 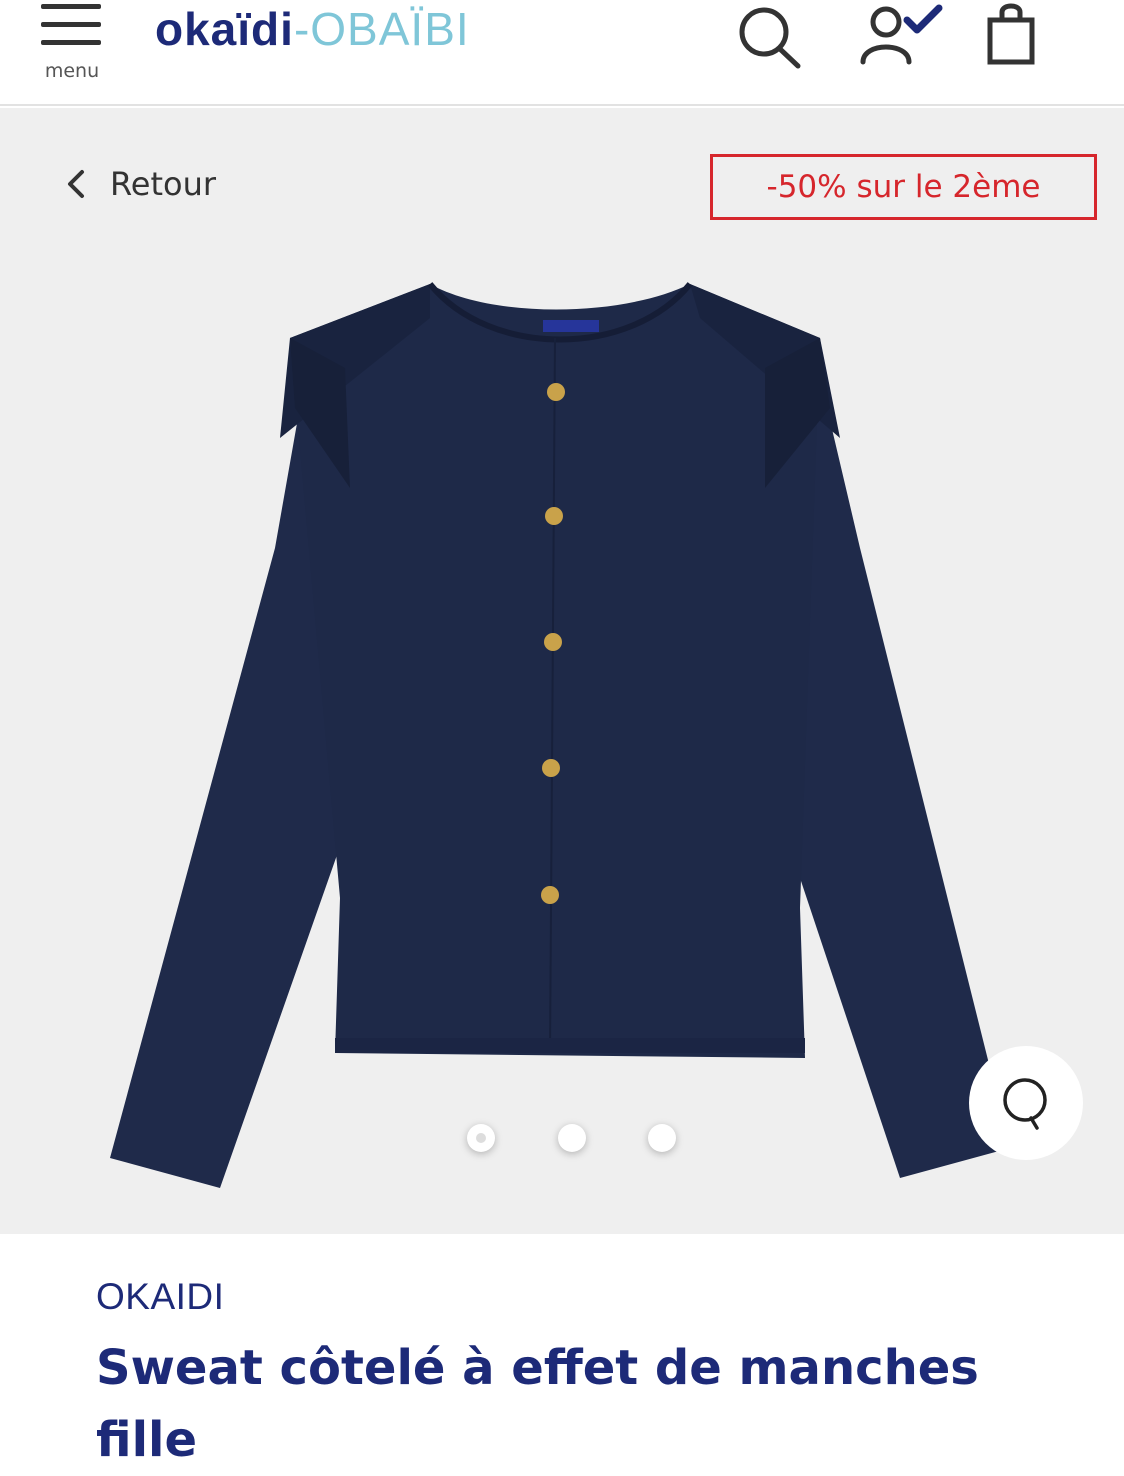 What do you see at coordinates (923, 19) in the screenshot?
I see `check-icon` at bounding box center [923, 19].